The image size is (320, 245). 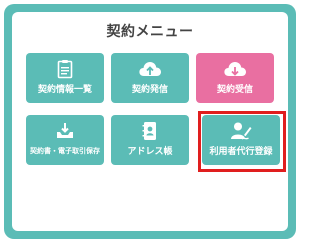 What do you see at coordinates (235, 69) in the screenshot?
I see `cloud-download-icon` at bounding box center [235, 69].